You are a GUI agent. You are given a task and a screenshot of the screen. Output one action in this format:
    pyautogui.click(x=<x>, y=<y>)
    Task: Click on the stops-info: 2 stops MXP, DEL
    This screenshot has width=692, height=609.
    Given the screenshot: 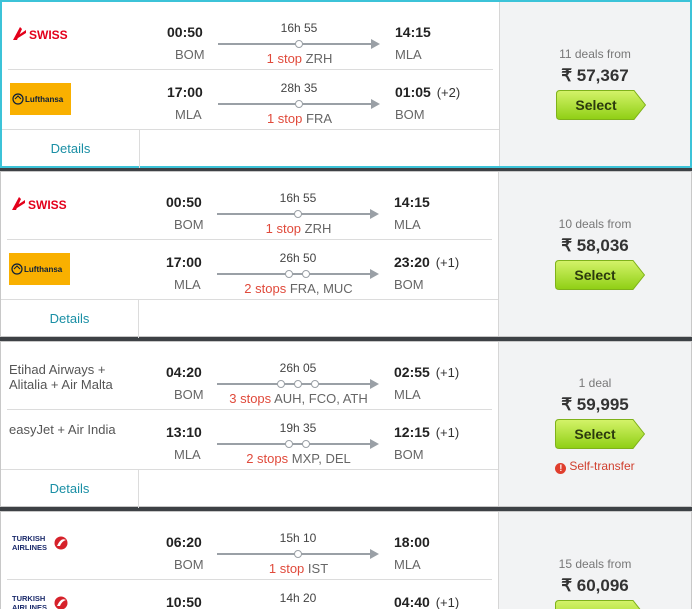 What is the action you would take?
    pyautogui.click(x=298, y=458)
    